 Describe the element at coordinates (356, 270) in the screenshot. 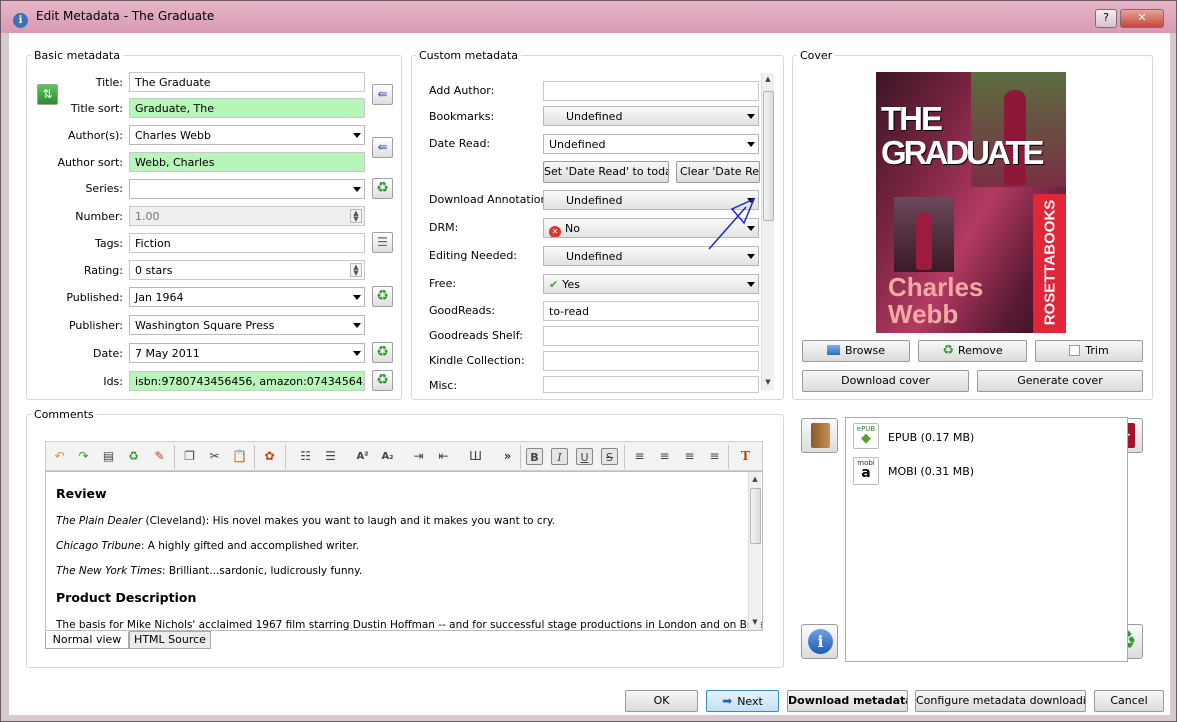

I see `rating-spin-icon: ▲ ▼` at that location.